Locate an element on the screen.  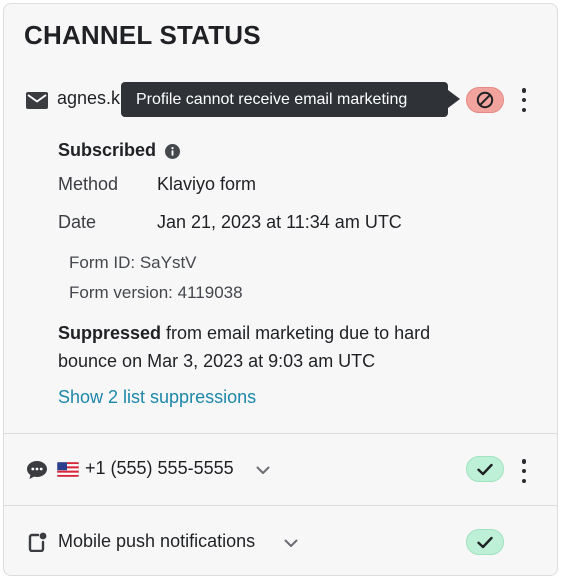
subscribed-label: Subscribed is located at coordinates (107, 150).